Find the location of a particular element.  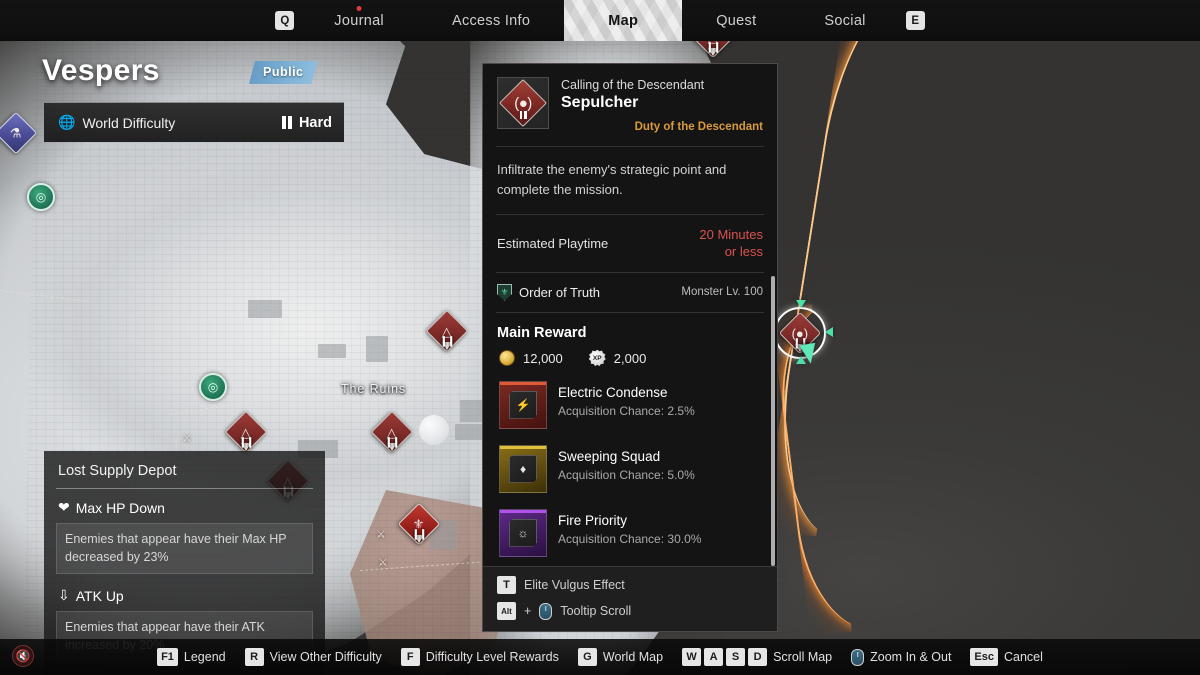

tab-journal: Journal is located at coordinates (359, 20).